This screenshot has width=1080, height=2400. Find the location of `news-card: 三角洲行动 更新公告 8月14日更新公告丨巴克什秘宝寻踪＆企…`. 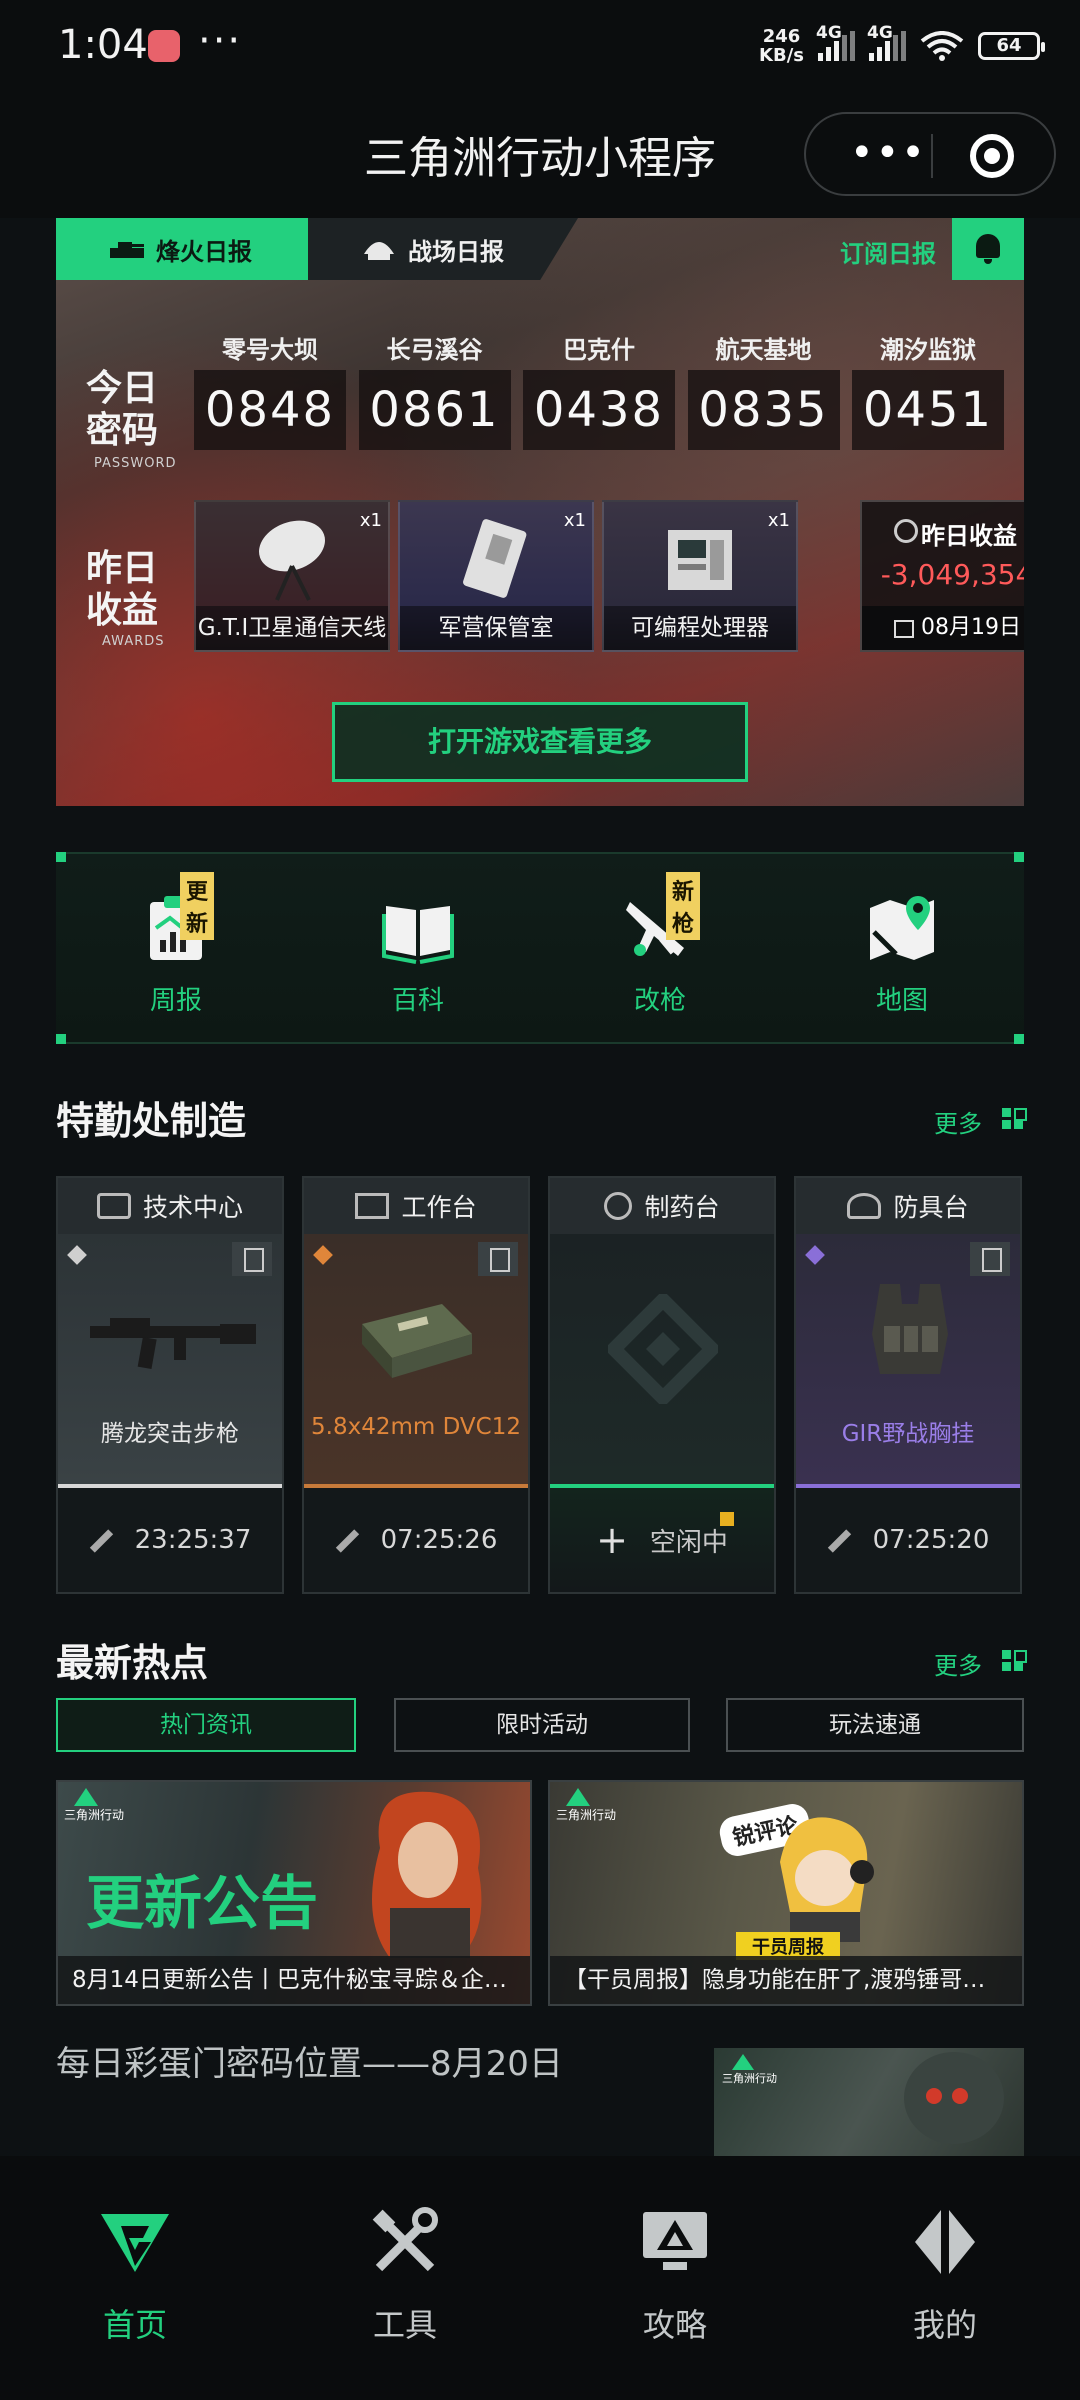

news-card: 三角洲行动 更新公告 8月14日更新公告丨巴克什秘宝寻踪＆企… is located at coordinates (294, 1893).